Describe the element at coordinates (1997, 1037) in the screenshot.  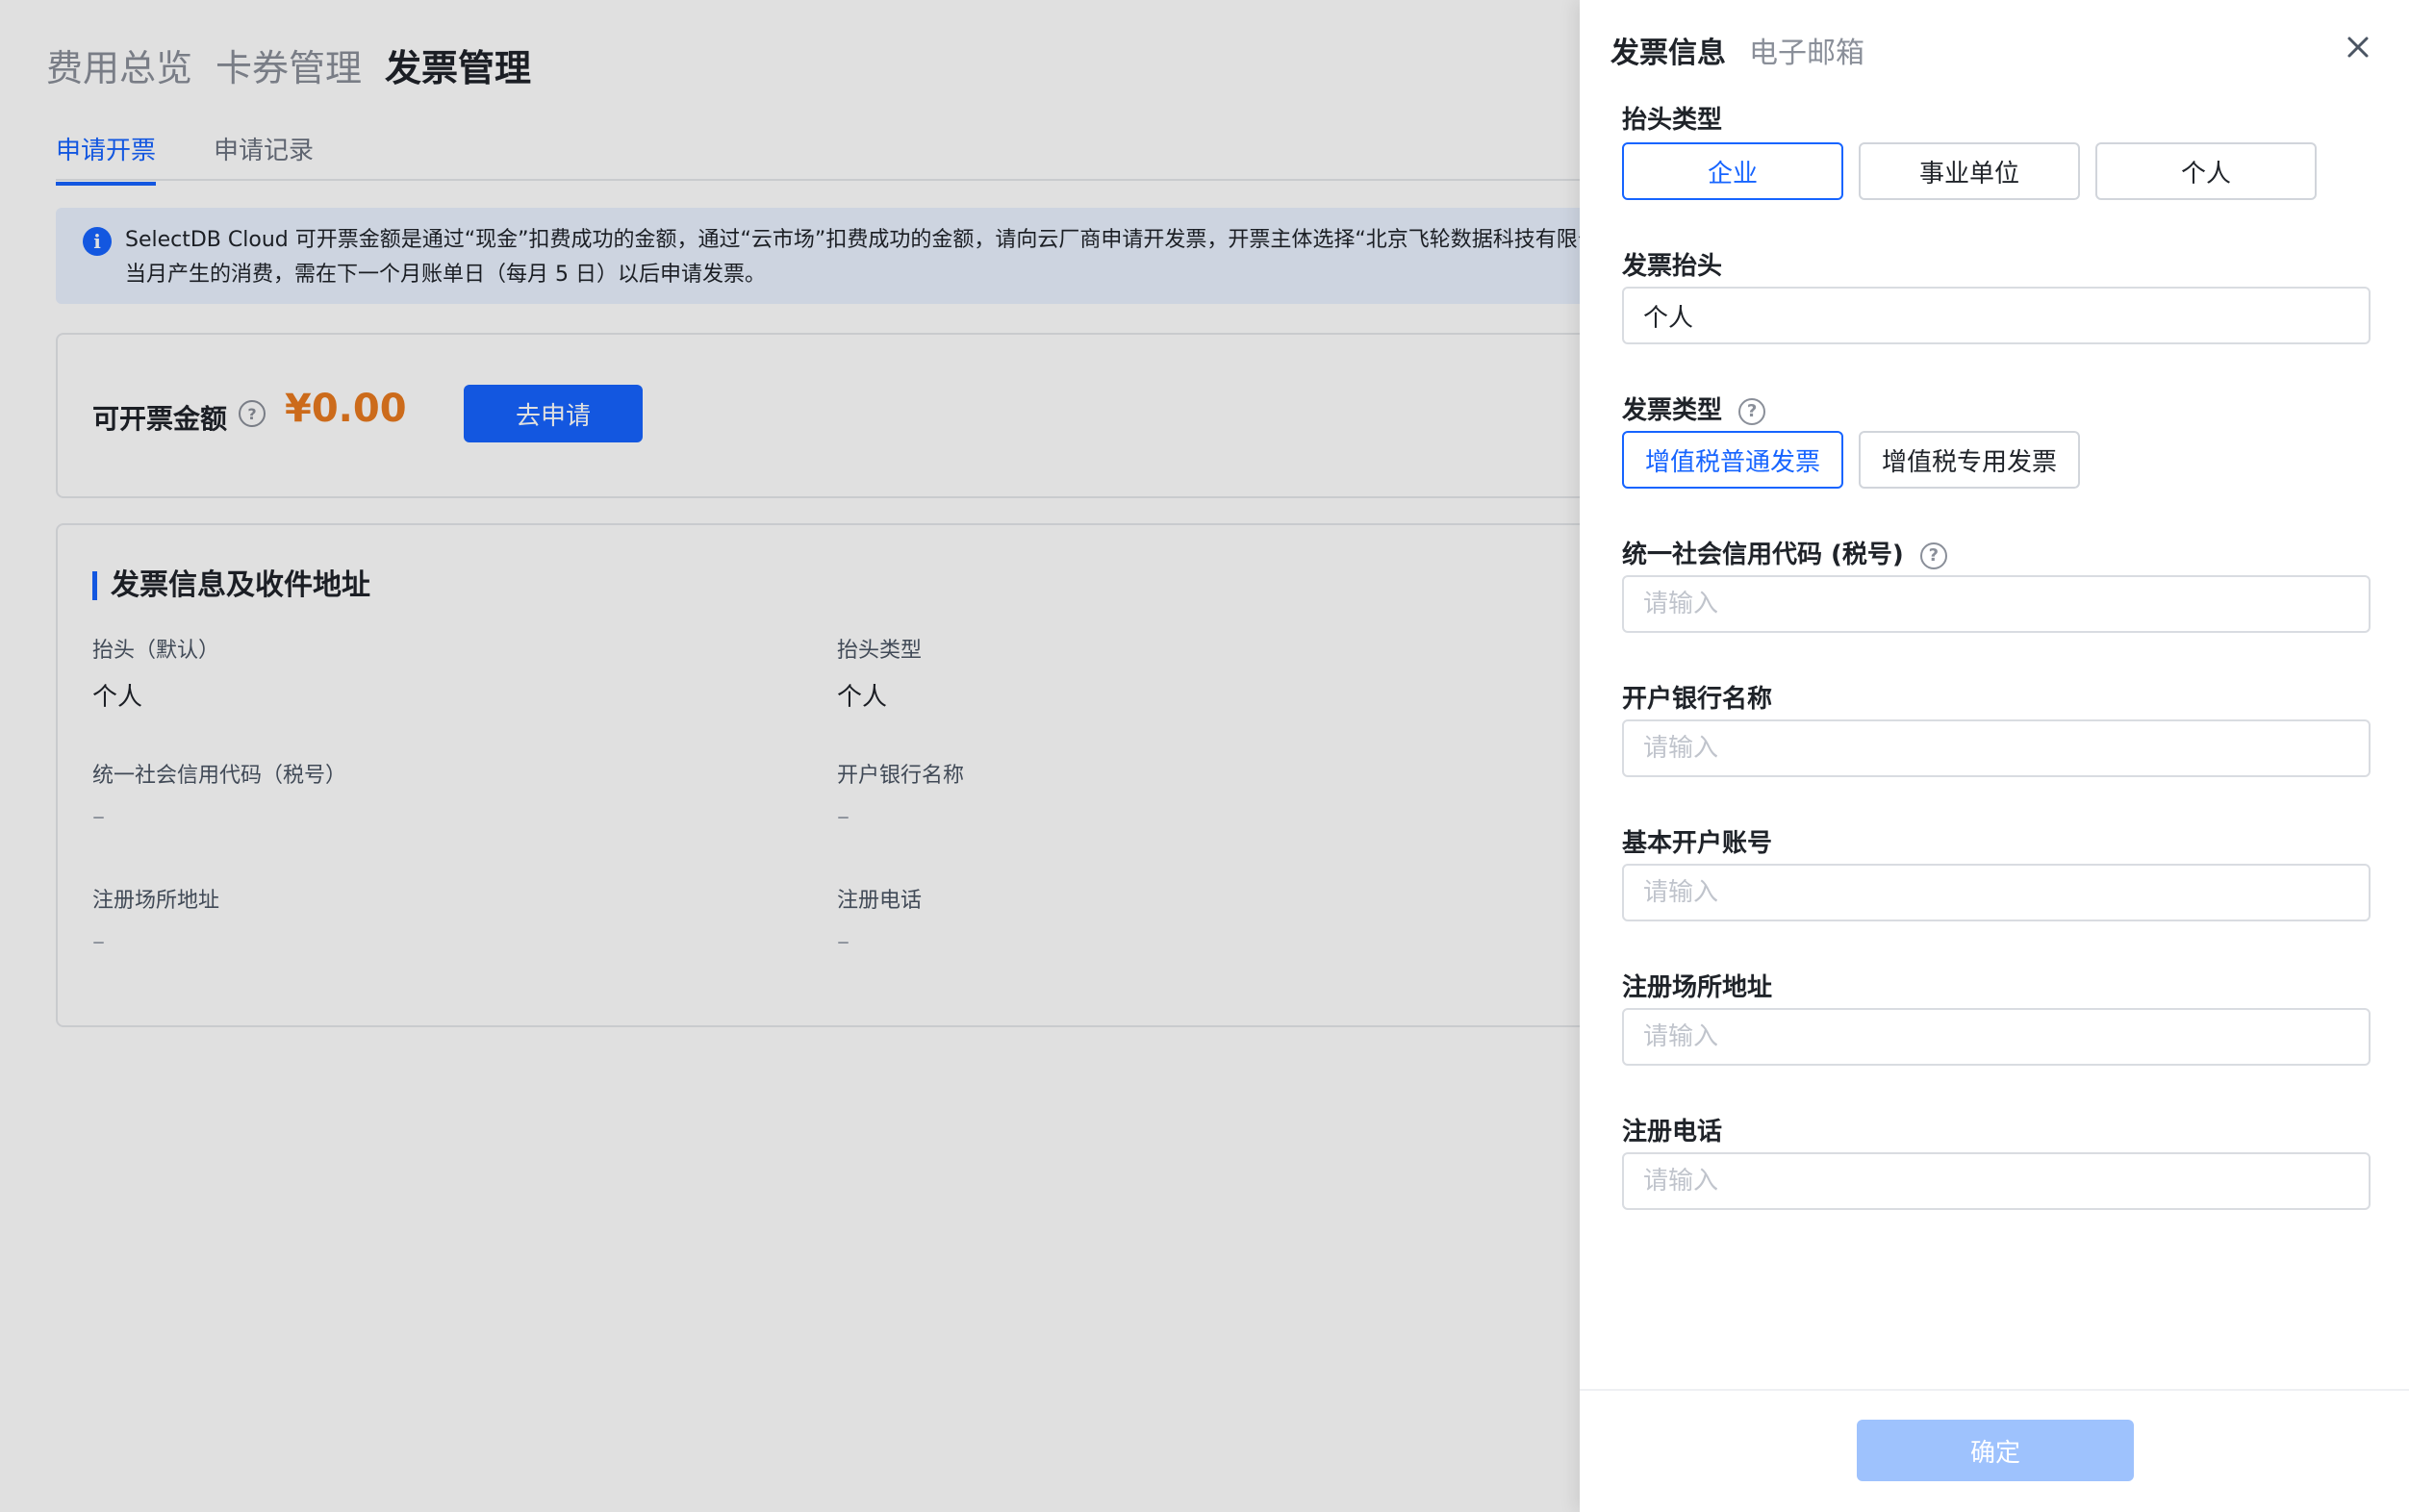
I see `address-input` at that location.